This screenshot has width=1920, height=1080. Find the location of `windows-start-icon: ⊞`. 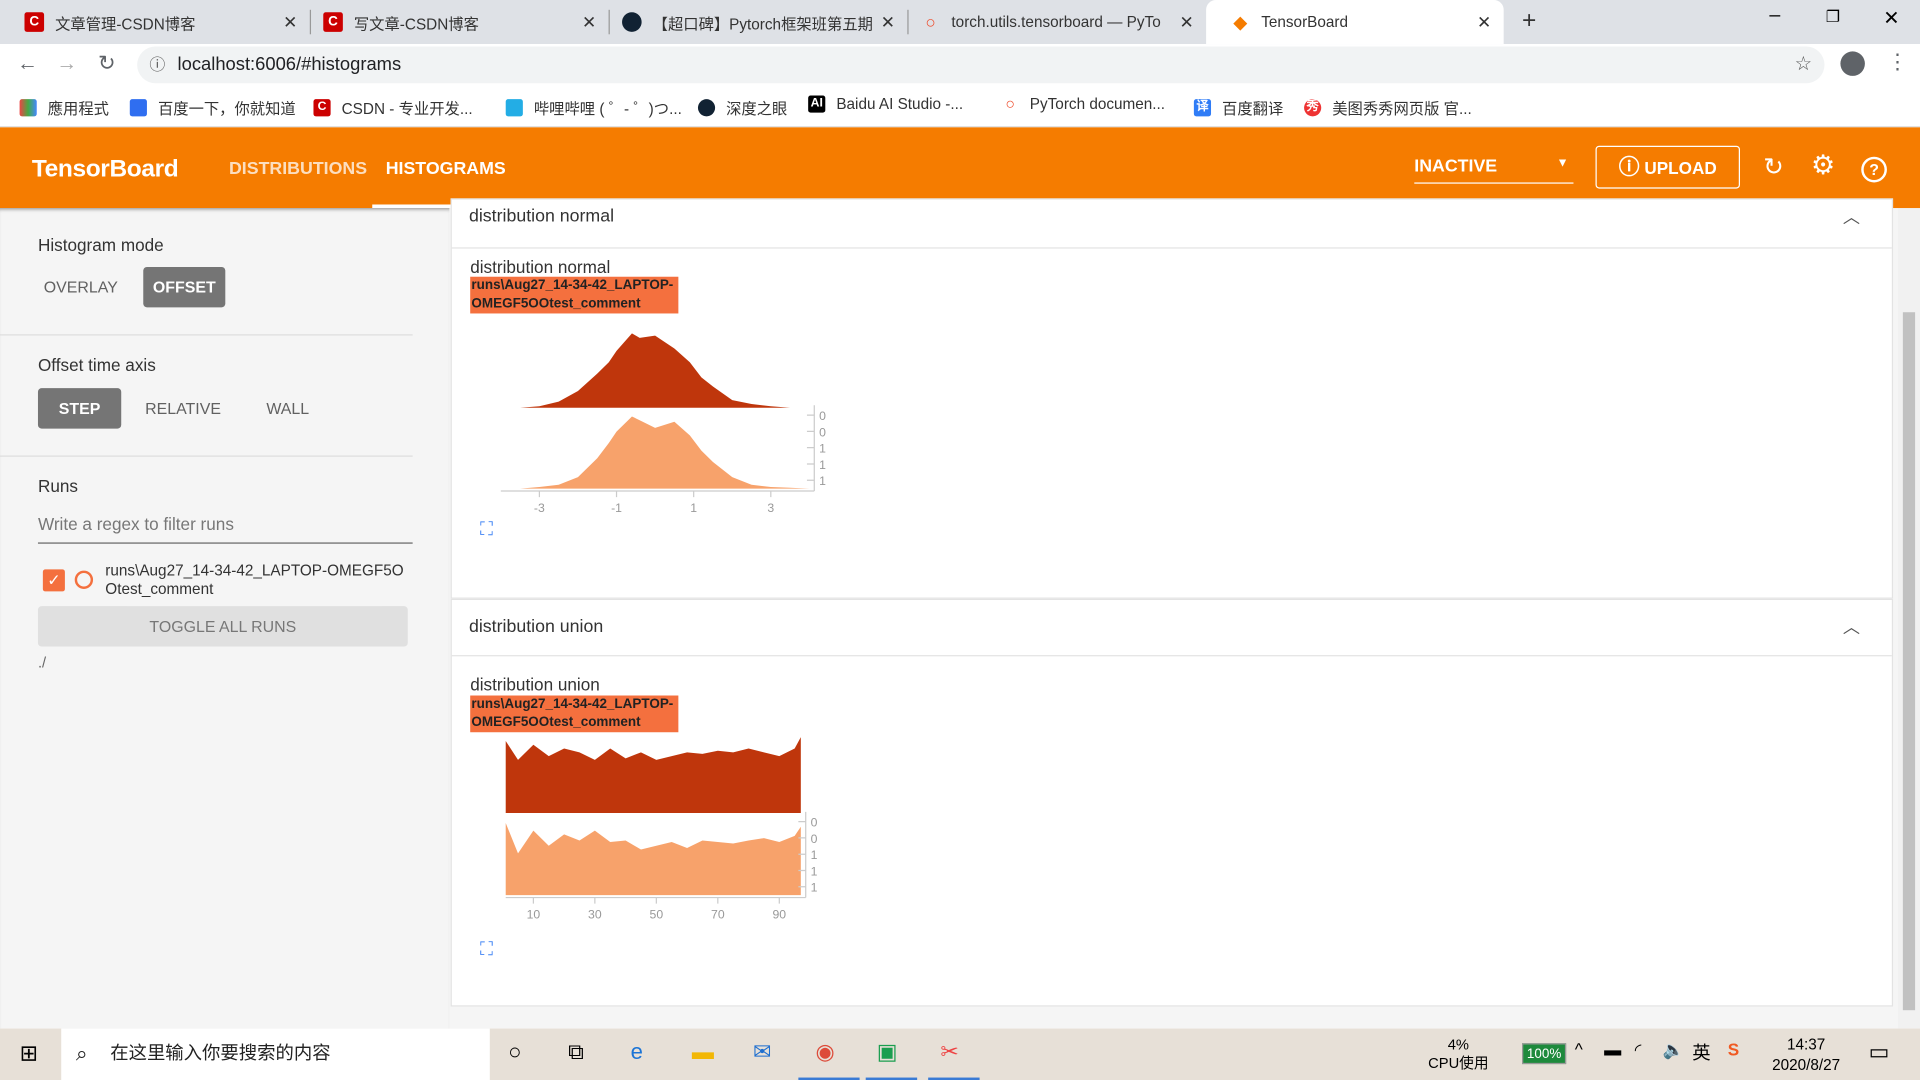

windows-start-icon: ⊞ is located at coordinates (29, 1054).